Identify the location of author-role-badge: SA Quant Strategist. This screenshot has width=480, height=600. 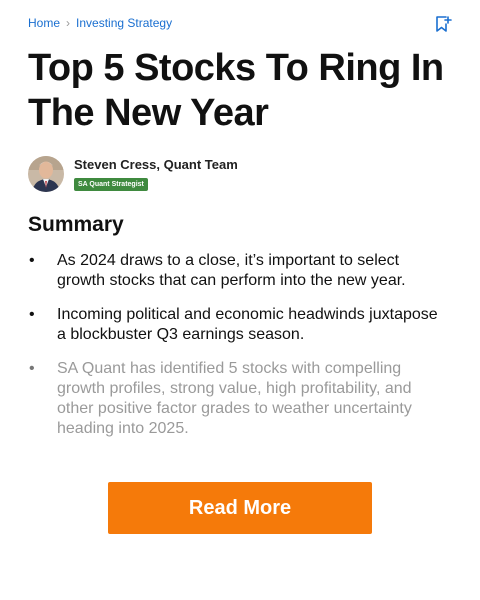
(111, 184).